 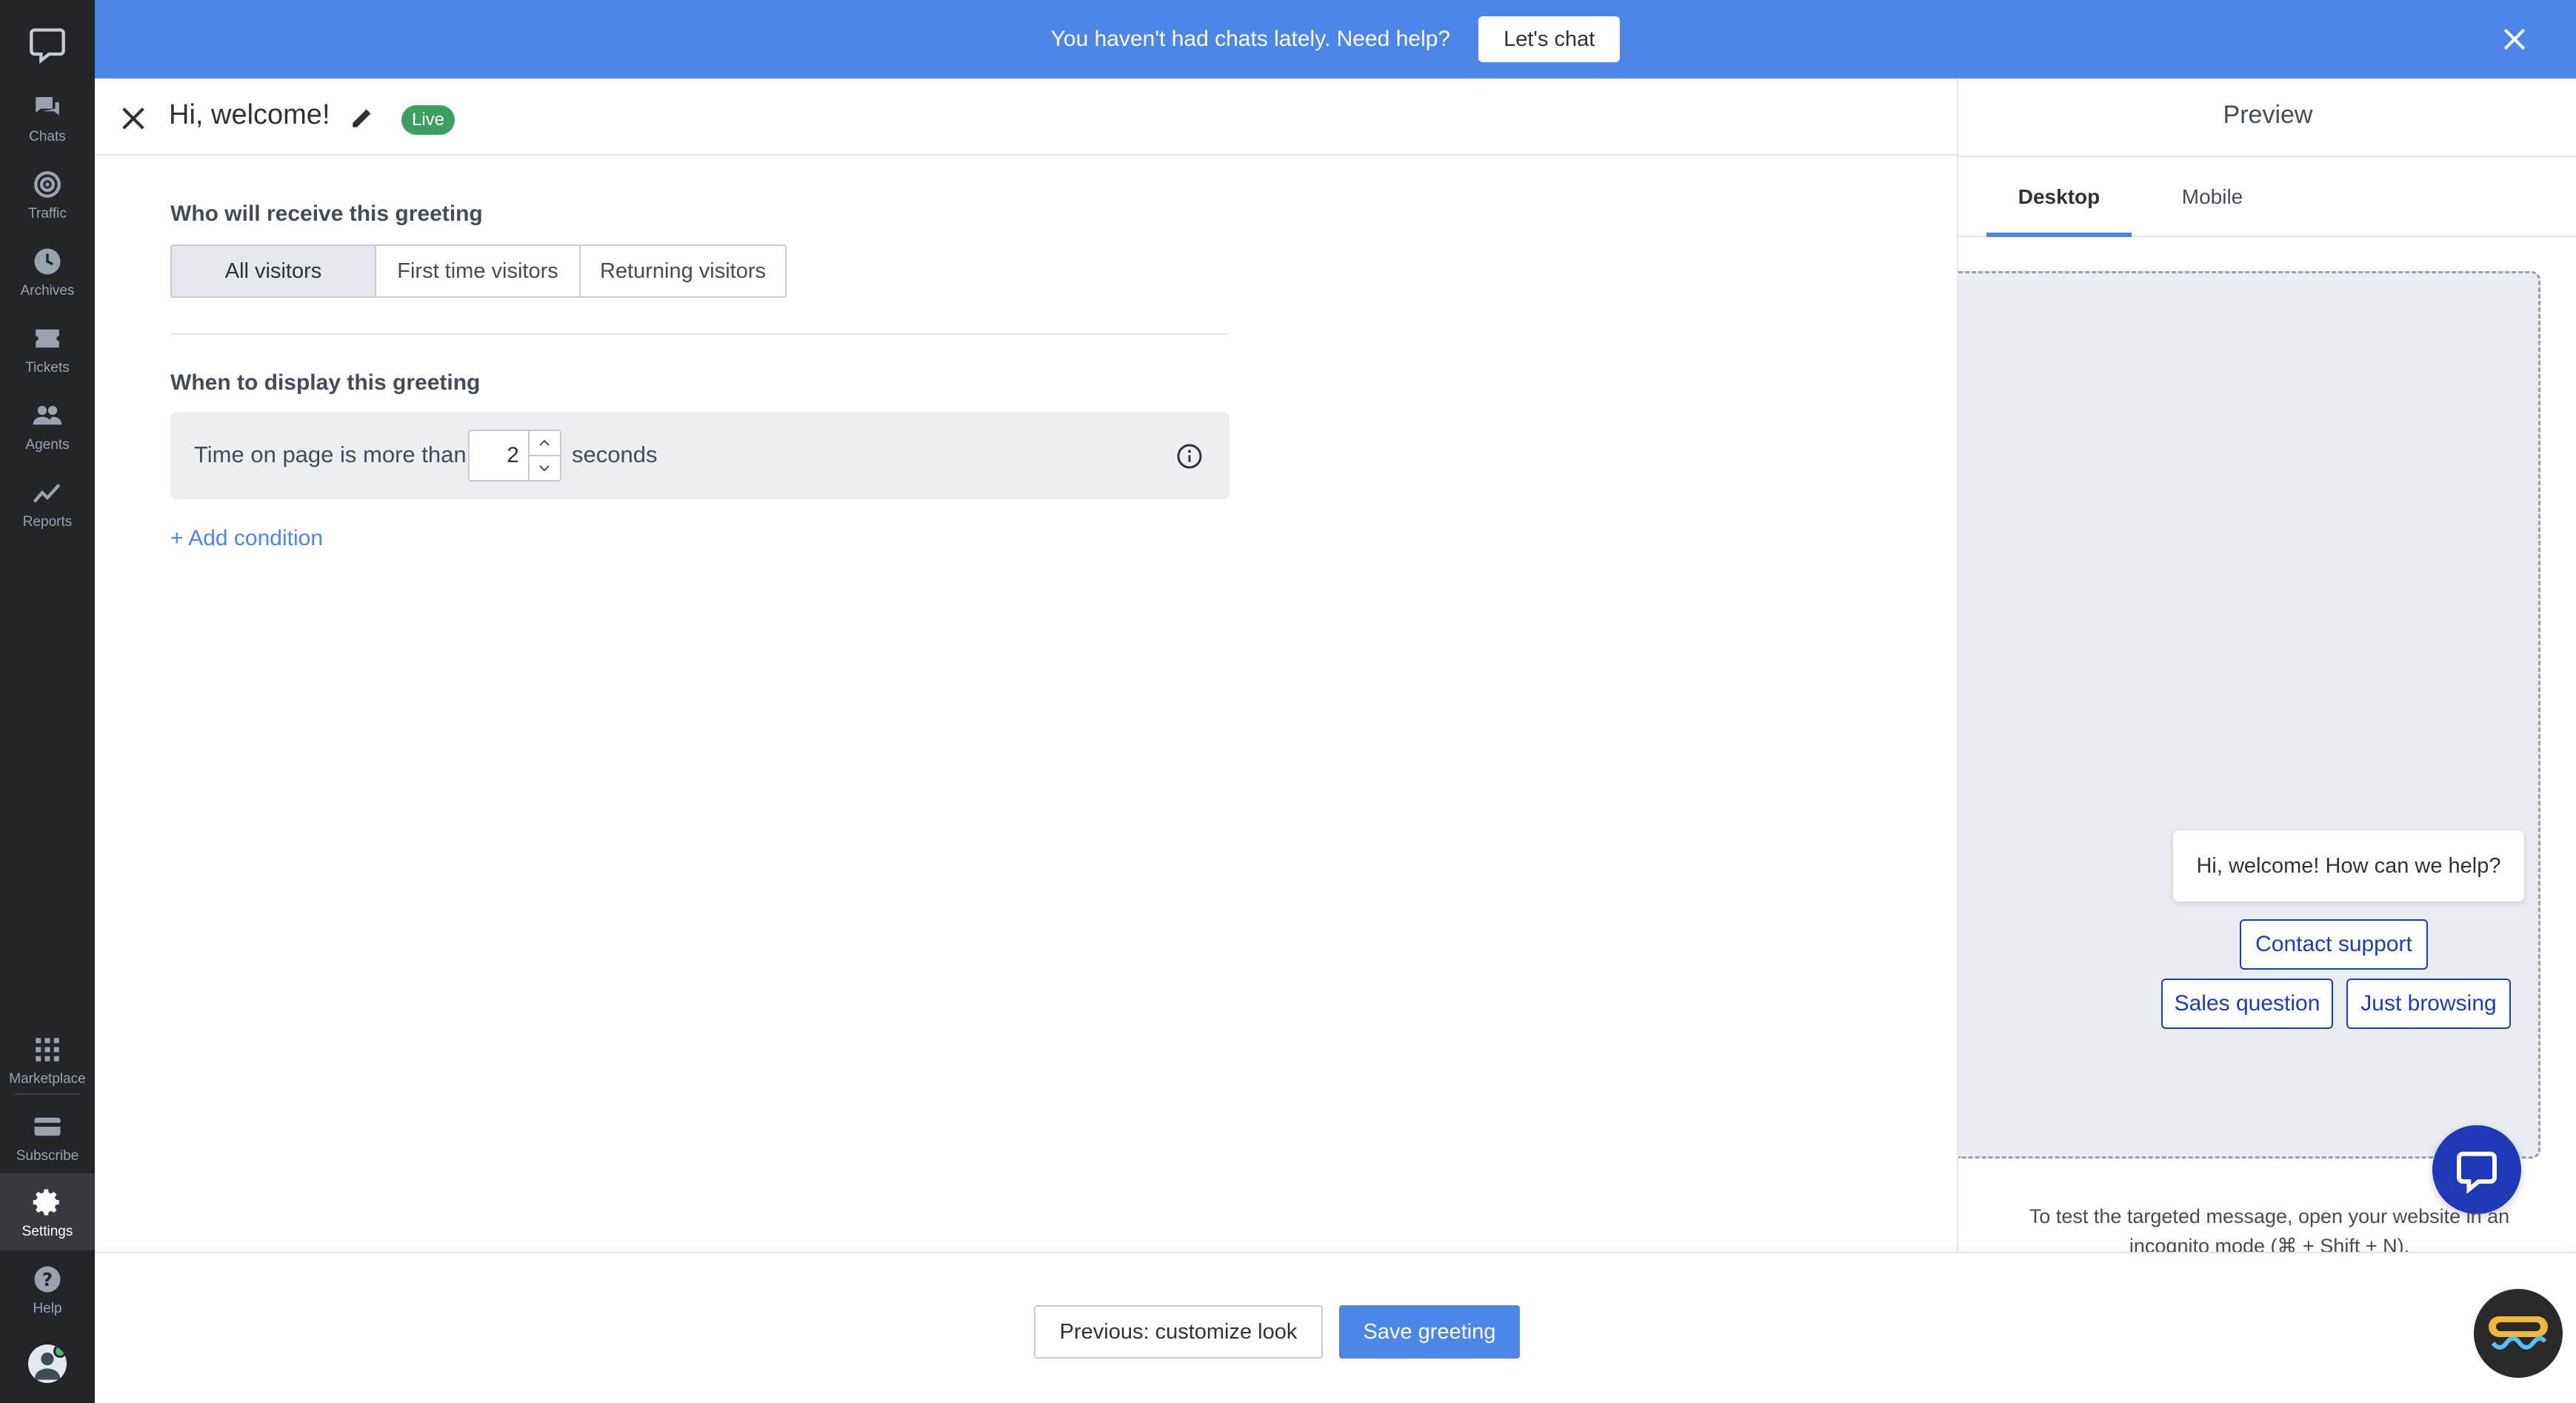 What do you see at coordinates (326, 213) in the screenshot?
I see `audience-section-title: Who will receive this greeting` at bounding box center [326, 213].